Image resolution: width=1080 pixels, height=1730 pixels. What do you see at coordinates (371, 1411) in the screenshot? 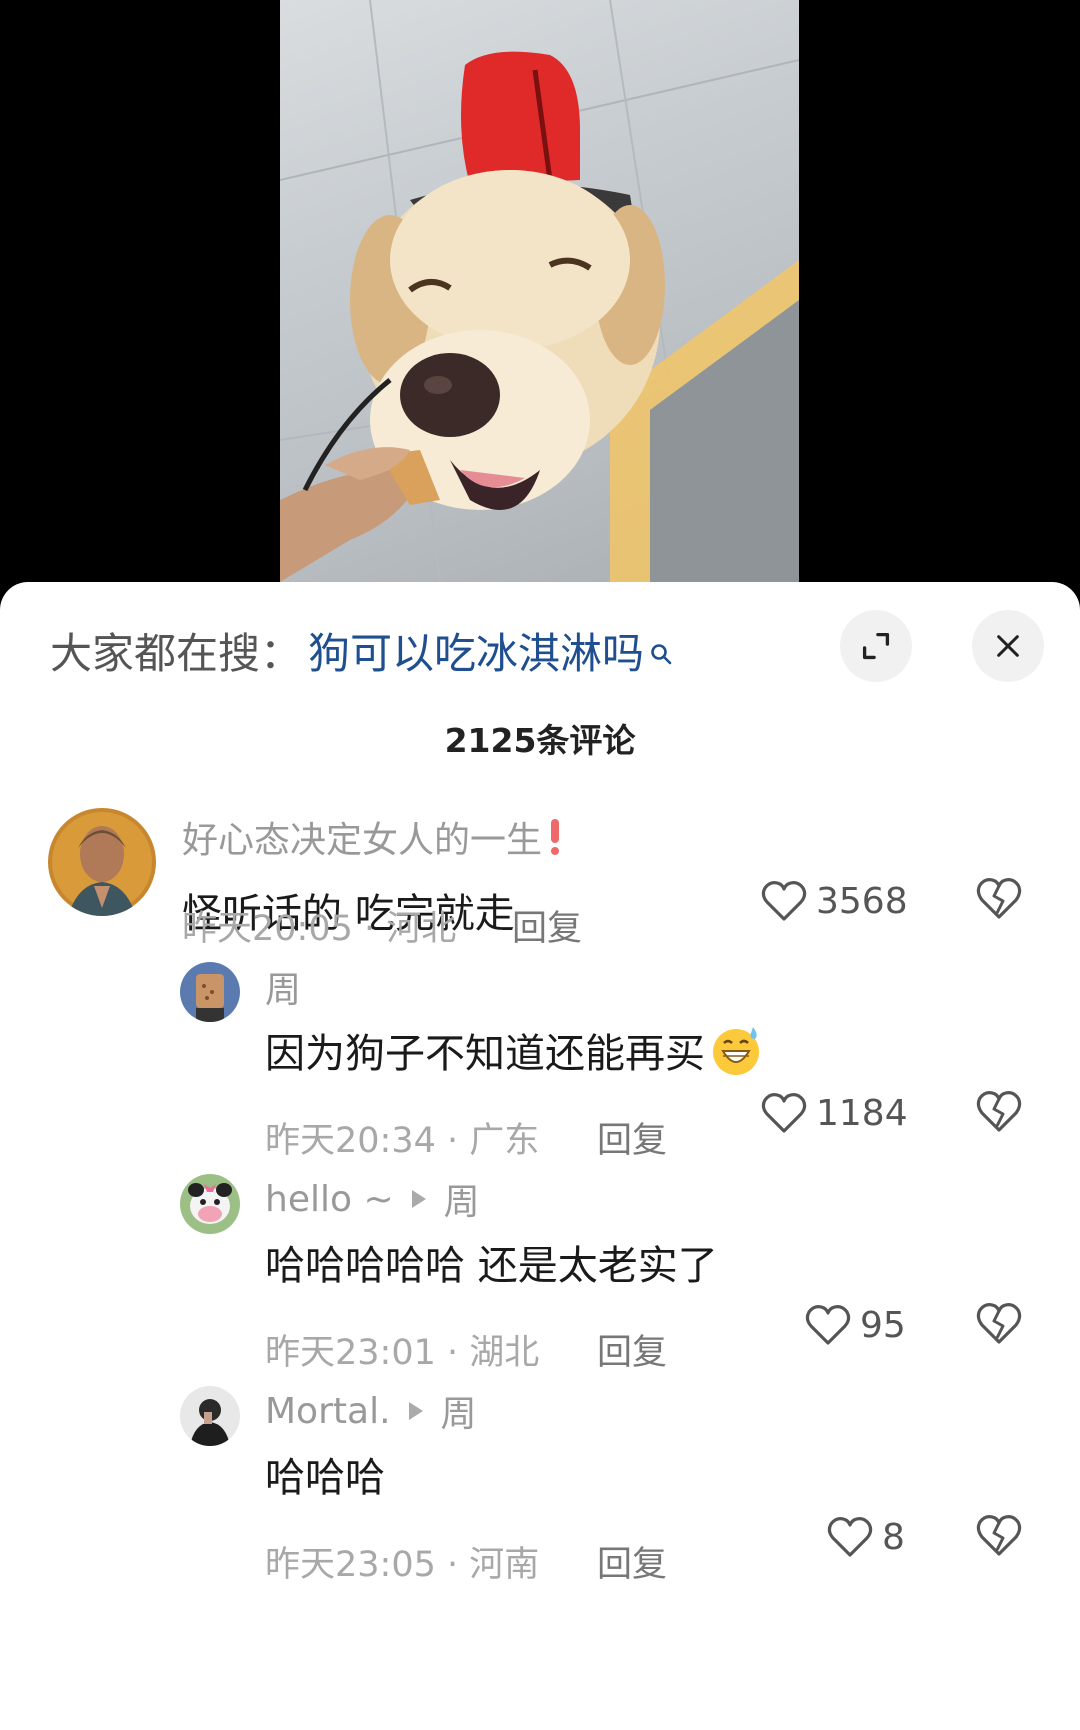
I see `comment-username: Mortal. 周` at bounding box center [371, 1411].